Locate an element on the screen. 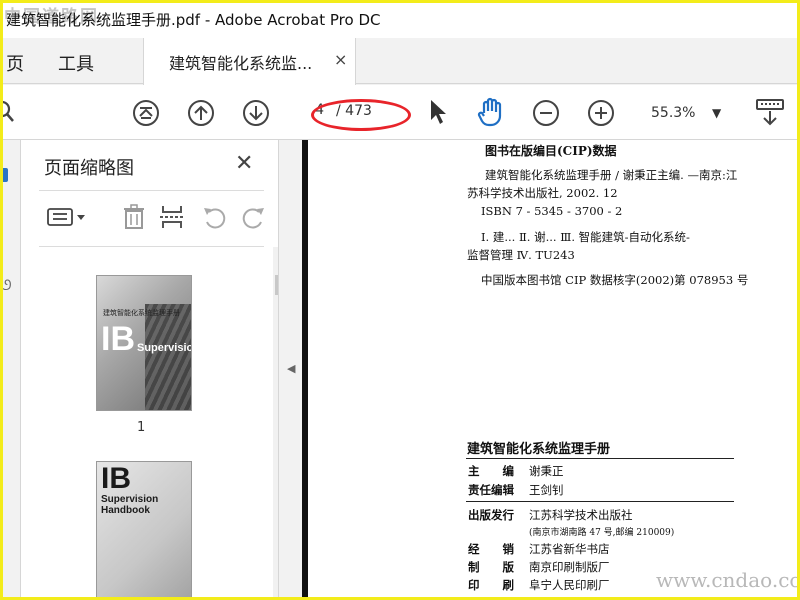 This screenshot has height=600, width=800. colophon-key: 主 编 is located at coordinates (491, 471).